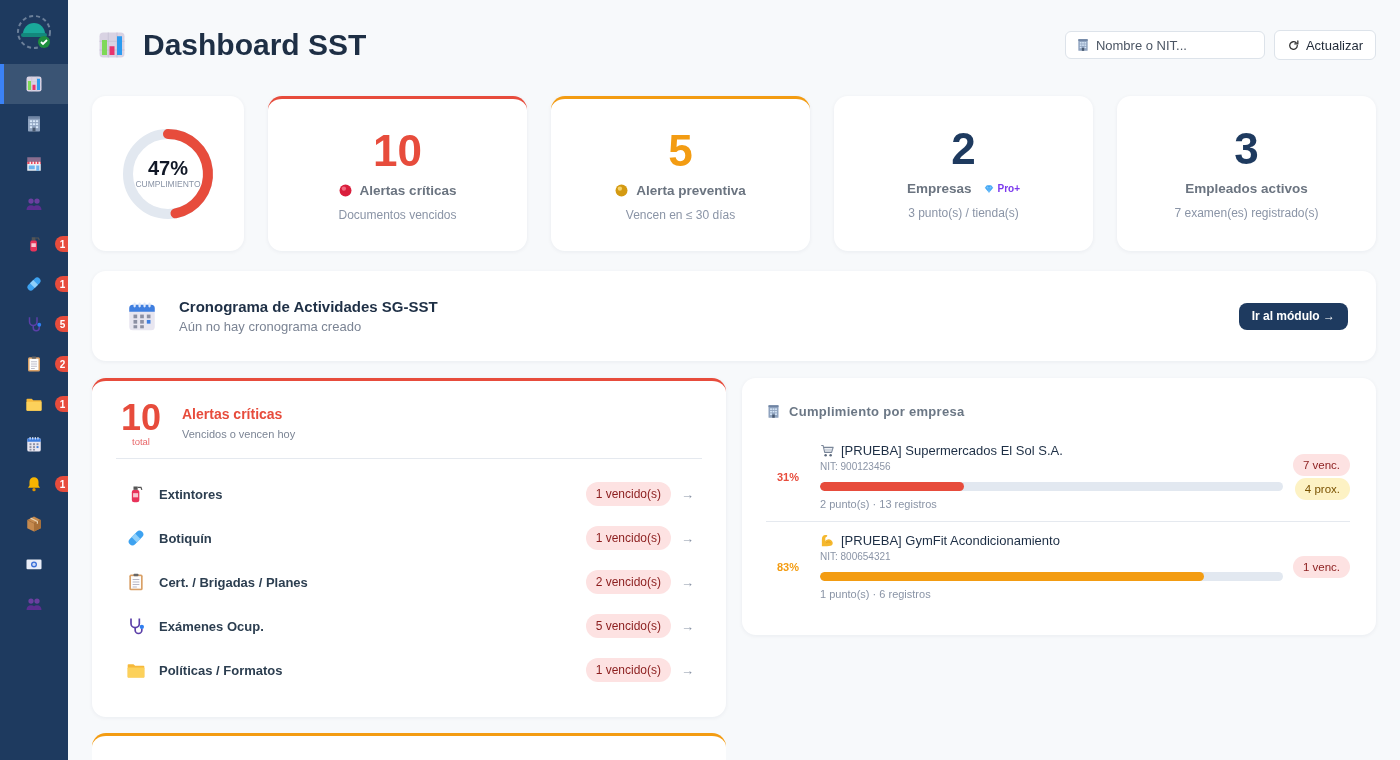 This screenshot has height=760, width=1400. Describe the element at coordinates (271, 326) in the screenshot. I see `schedule-subtitle: Aún no hay cronograma creado` at that location.